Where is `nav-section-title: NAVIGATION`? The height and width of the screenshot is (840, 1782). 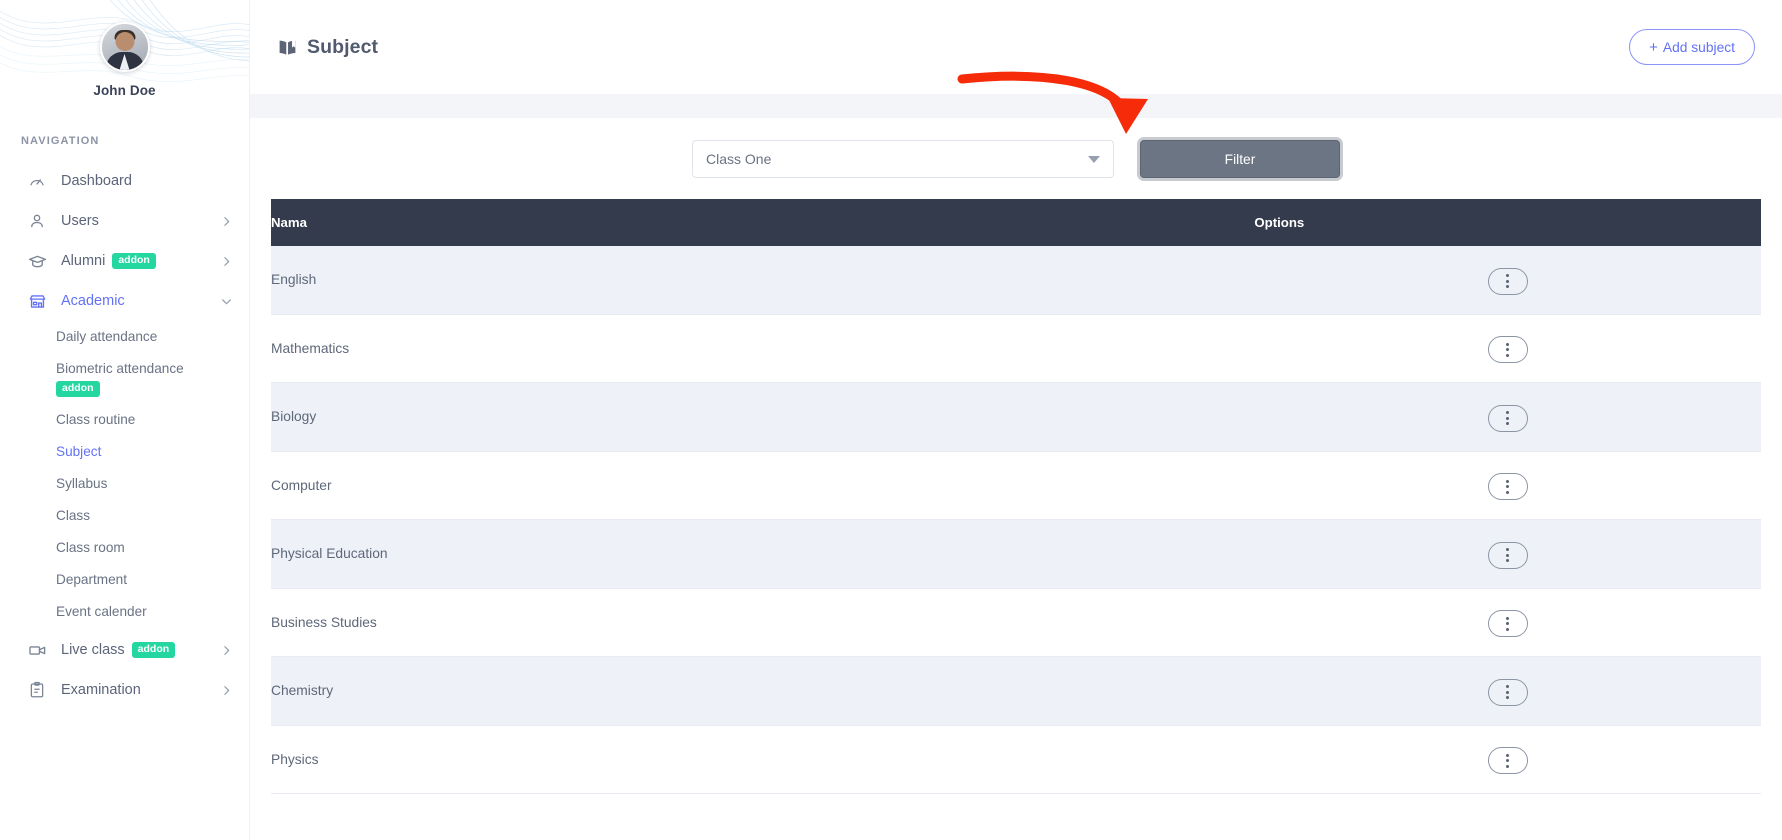
nav-section-title: NAVIGATION is located at coordinates (60, 141).